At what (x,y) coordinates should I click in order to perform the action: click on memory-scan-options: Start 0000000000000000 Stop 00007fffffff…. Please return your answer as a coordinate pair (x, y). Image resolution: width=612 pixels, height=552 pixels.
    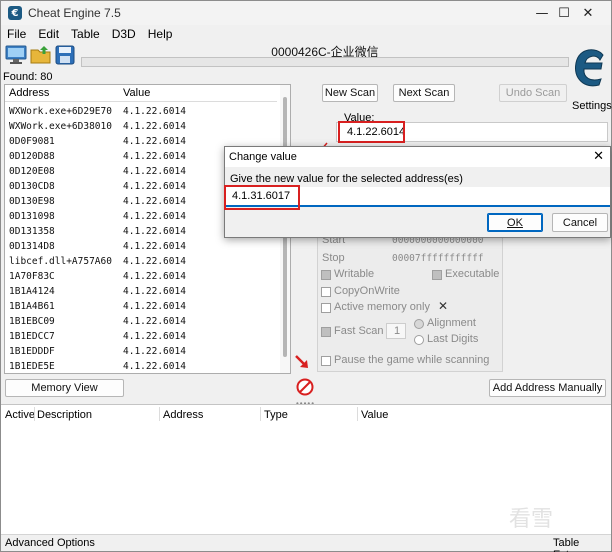
    Looking at the image, I should click on (410, 299).